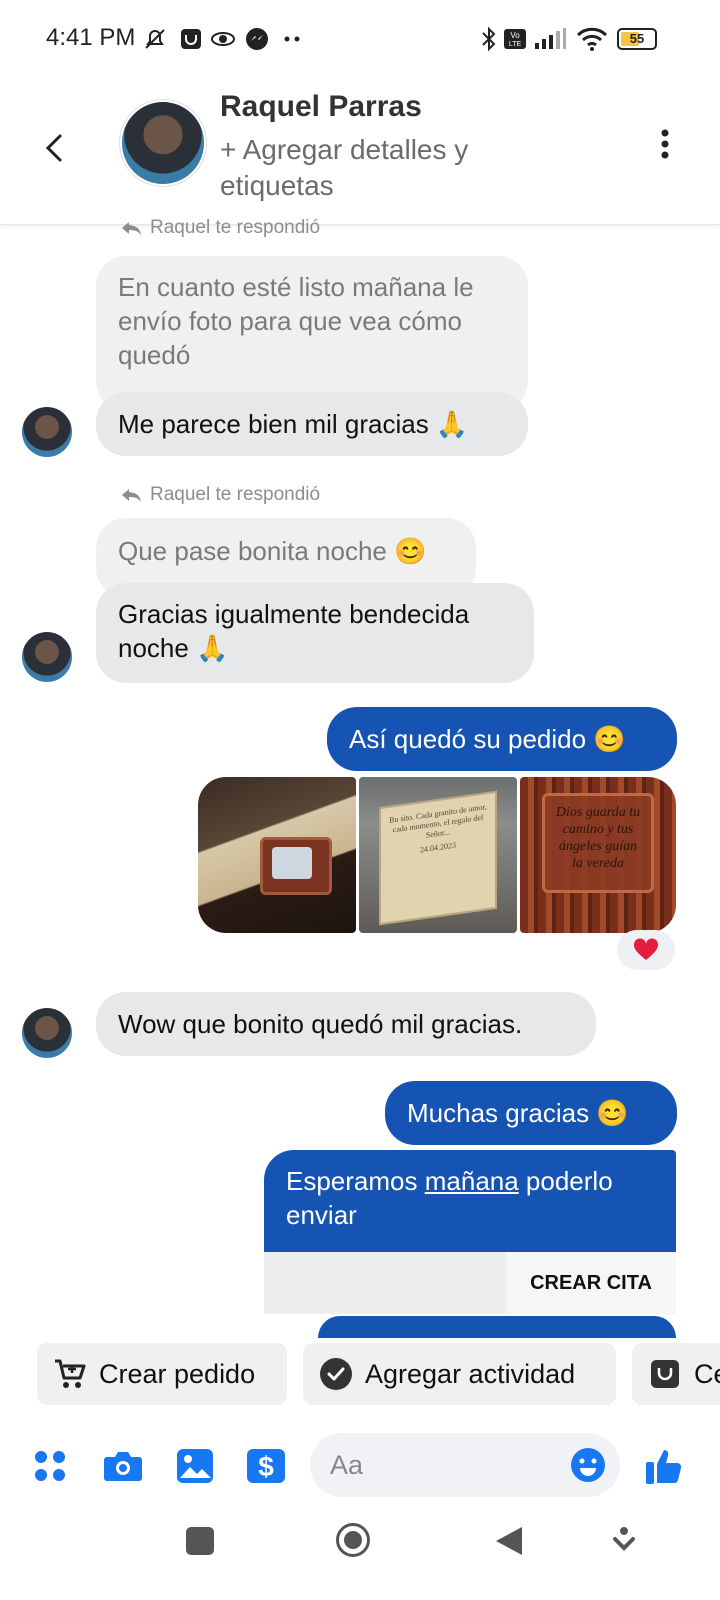 This screenshot has width=720, height=1600. I want to click on create-appointment-button: CREAR CITA, so click(591, 1283).